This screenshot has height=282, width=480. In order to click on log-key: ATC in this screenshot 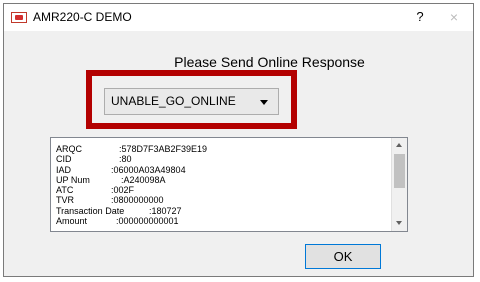, I will do `click(65, 190)`.